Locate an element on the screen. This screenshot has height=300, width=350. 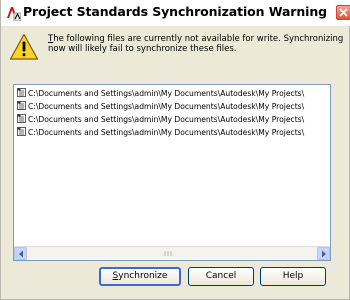
close-icon is located at coordinates (343, 12).